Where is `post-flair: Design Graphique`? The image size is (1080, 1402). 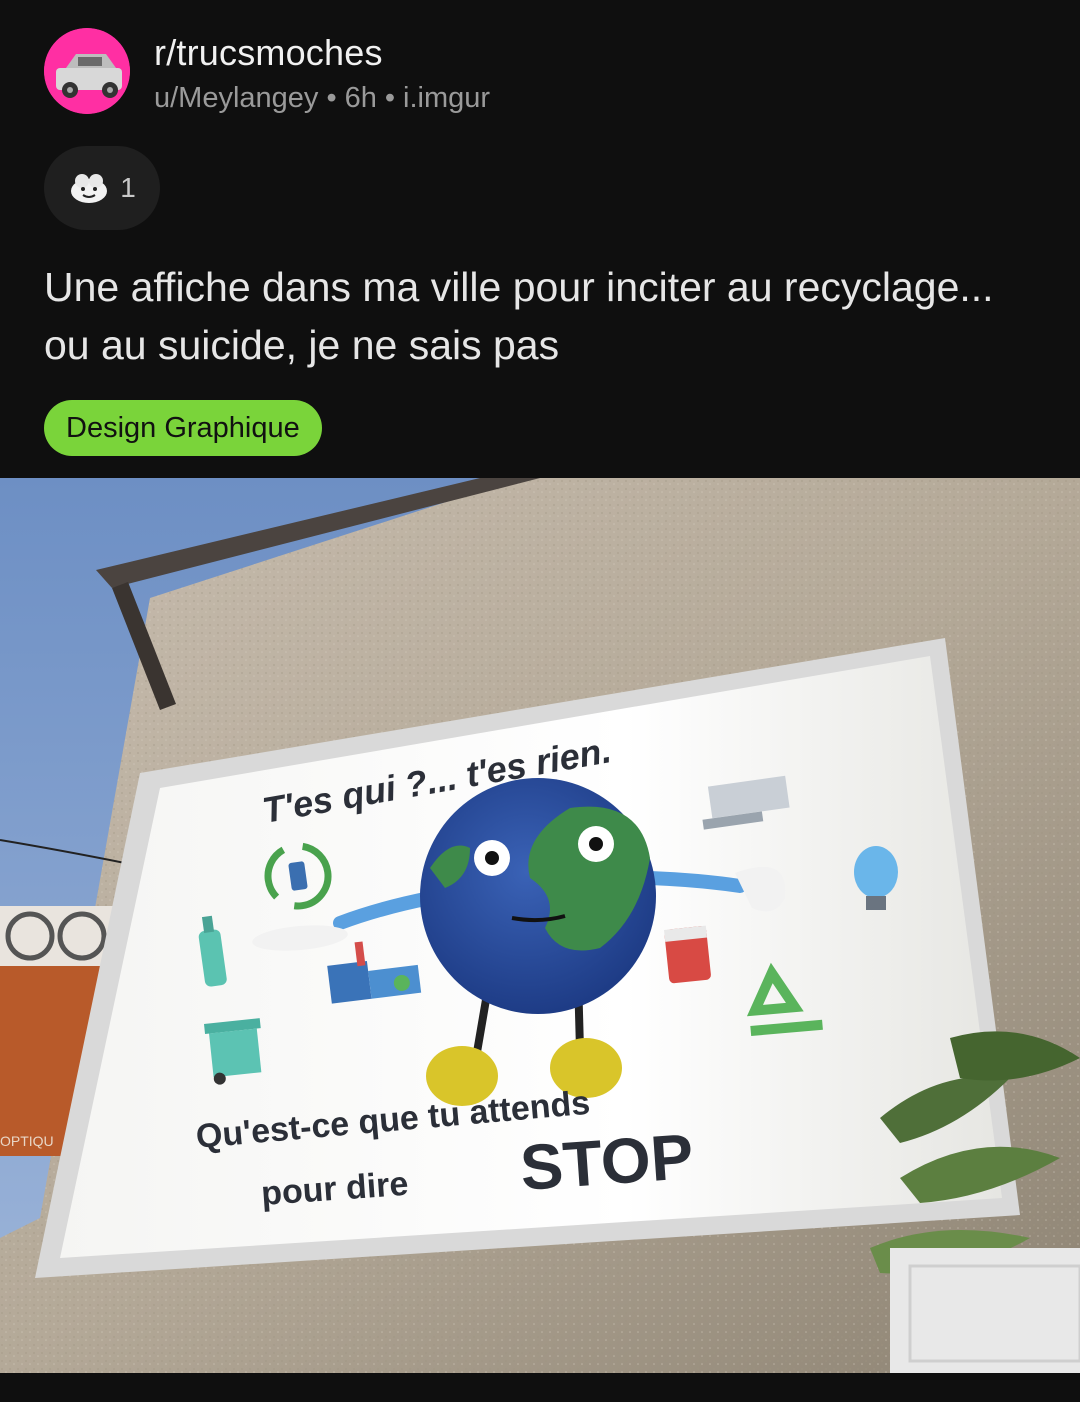 post-flair: Design Graphique is located at coordinates (183, 428).